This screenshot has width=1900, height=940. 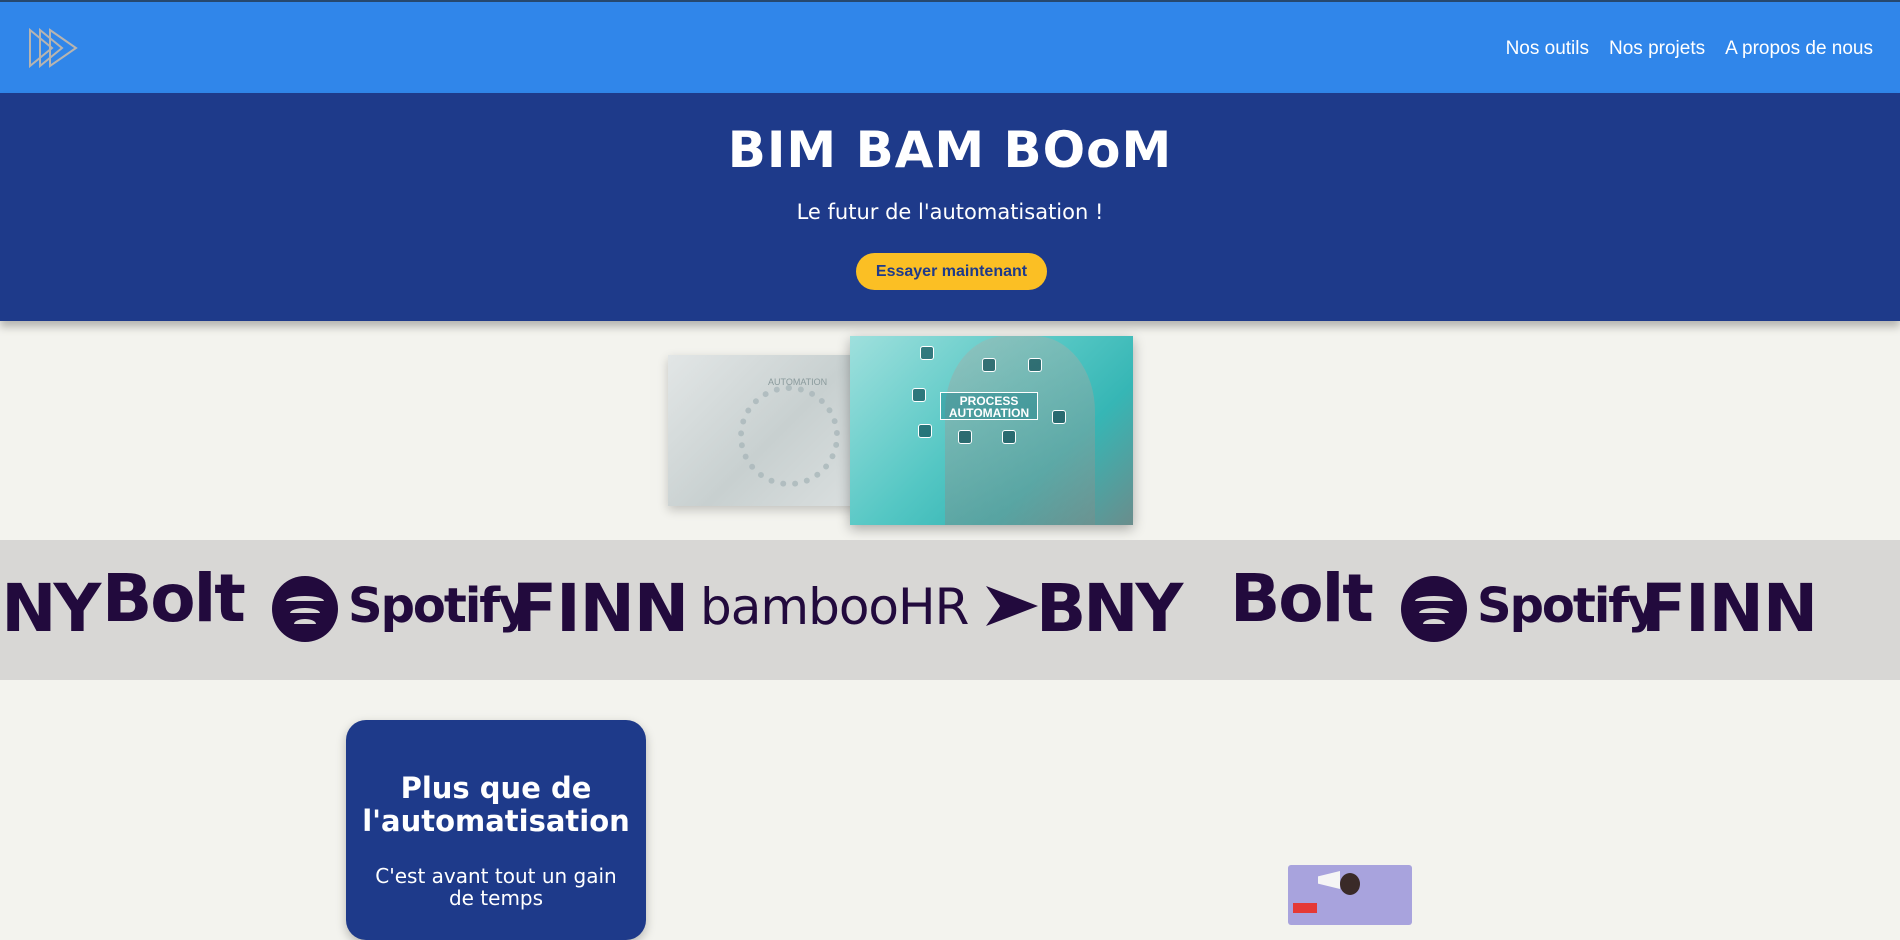 What do you see at coordinates (496, 804) in the screenshot?
I see `feature-card-title: Plus que de l'automatisation` at bounding box center [496, 804].